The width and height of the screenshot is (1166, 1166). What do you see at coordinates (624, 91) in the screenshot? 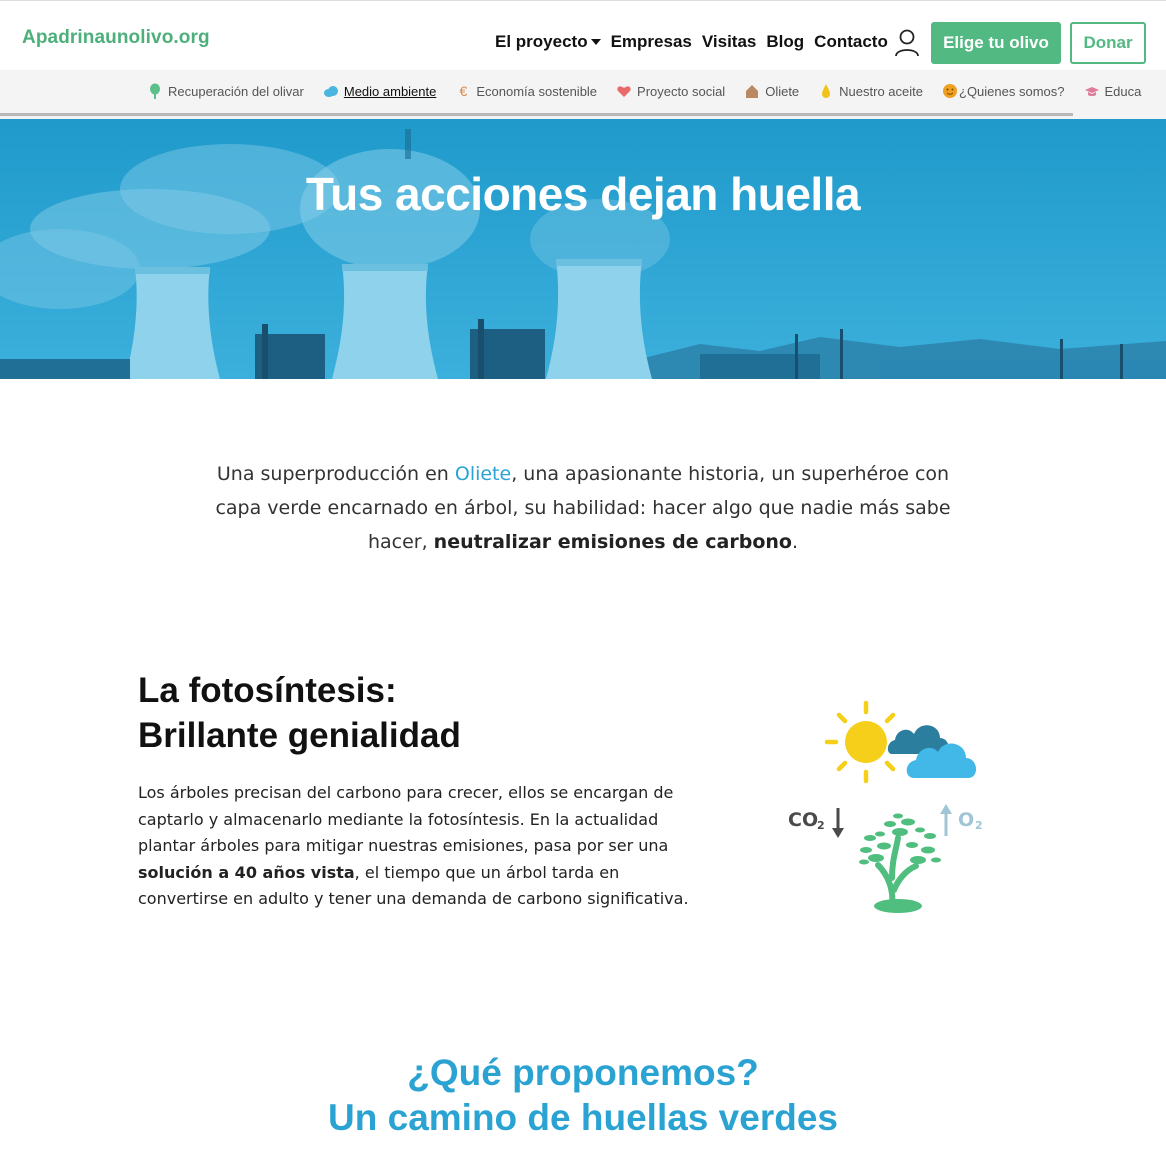
I see `heart-icon` at bounding box center [624, 91].